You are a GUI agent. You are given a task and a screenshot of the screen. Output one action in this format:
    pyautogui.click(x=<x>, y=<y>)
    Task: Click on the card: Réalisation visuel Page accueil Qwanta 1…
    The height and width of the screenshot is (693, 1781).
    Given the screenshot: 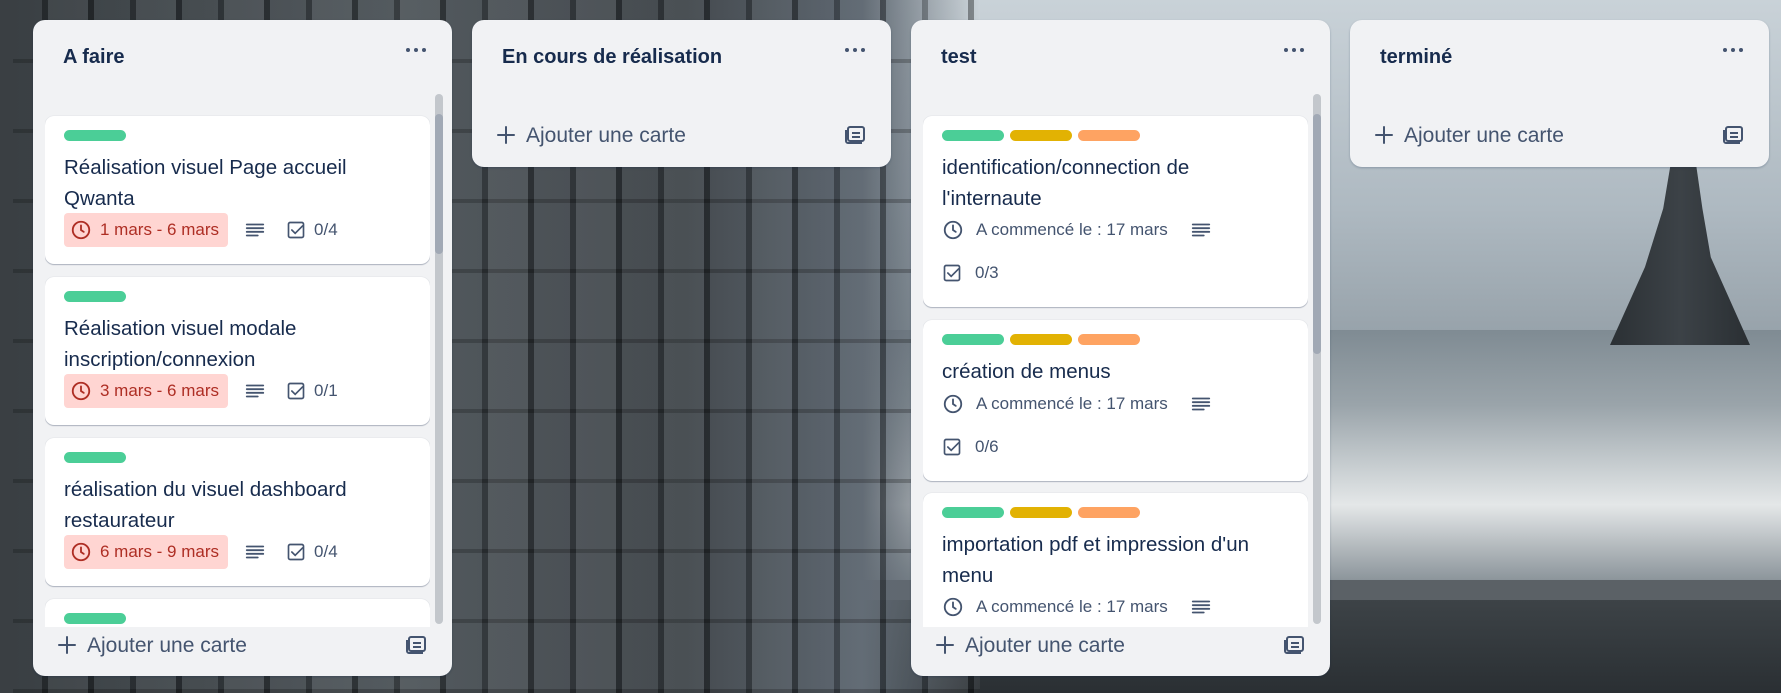 What is the action you would take?
    pyautogui.click(x=237, y=190)
    